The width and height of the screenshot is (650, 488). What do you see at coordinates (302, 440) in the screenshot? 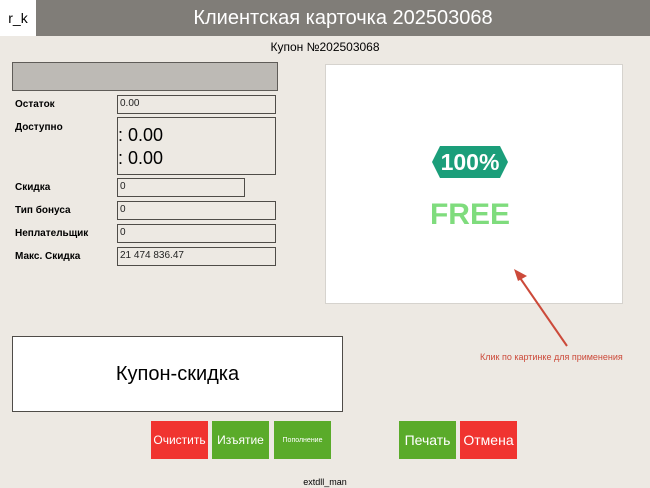
I see `topup-button: Пополнение` at bounding box center [302, 440].